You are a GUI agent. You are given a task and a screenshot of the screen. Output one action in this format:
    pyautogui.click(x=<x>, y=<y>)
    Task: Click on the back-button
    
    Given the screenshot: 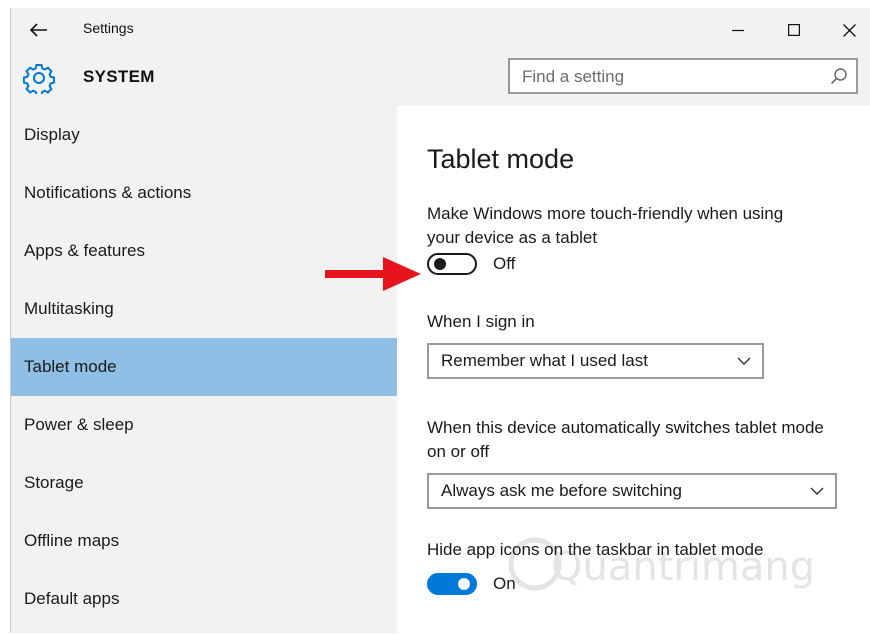 What is the action you would take?
    pyautogui.click(x=39, y=30)
    